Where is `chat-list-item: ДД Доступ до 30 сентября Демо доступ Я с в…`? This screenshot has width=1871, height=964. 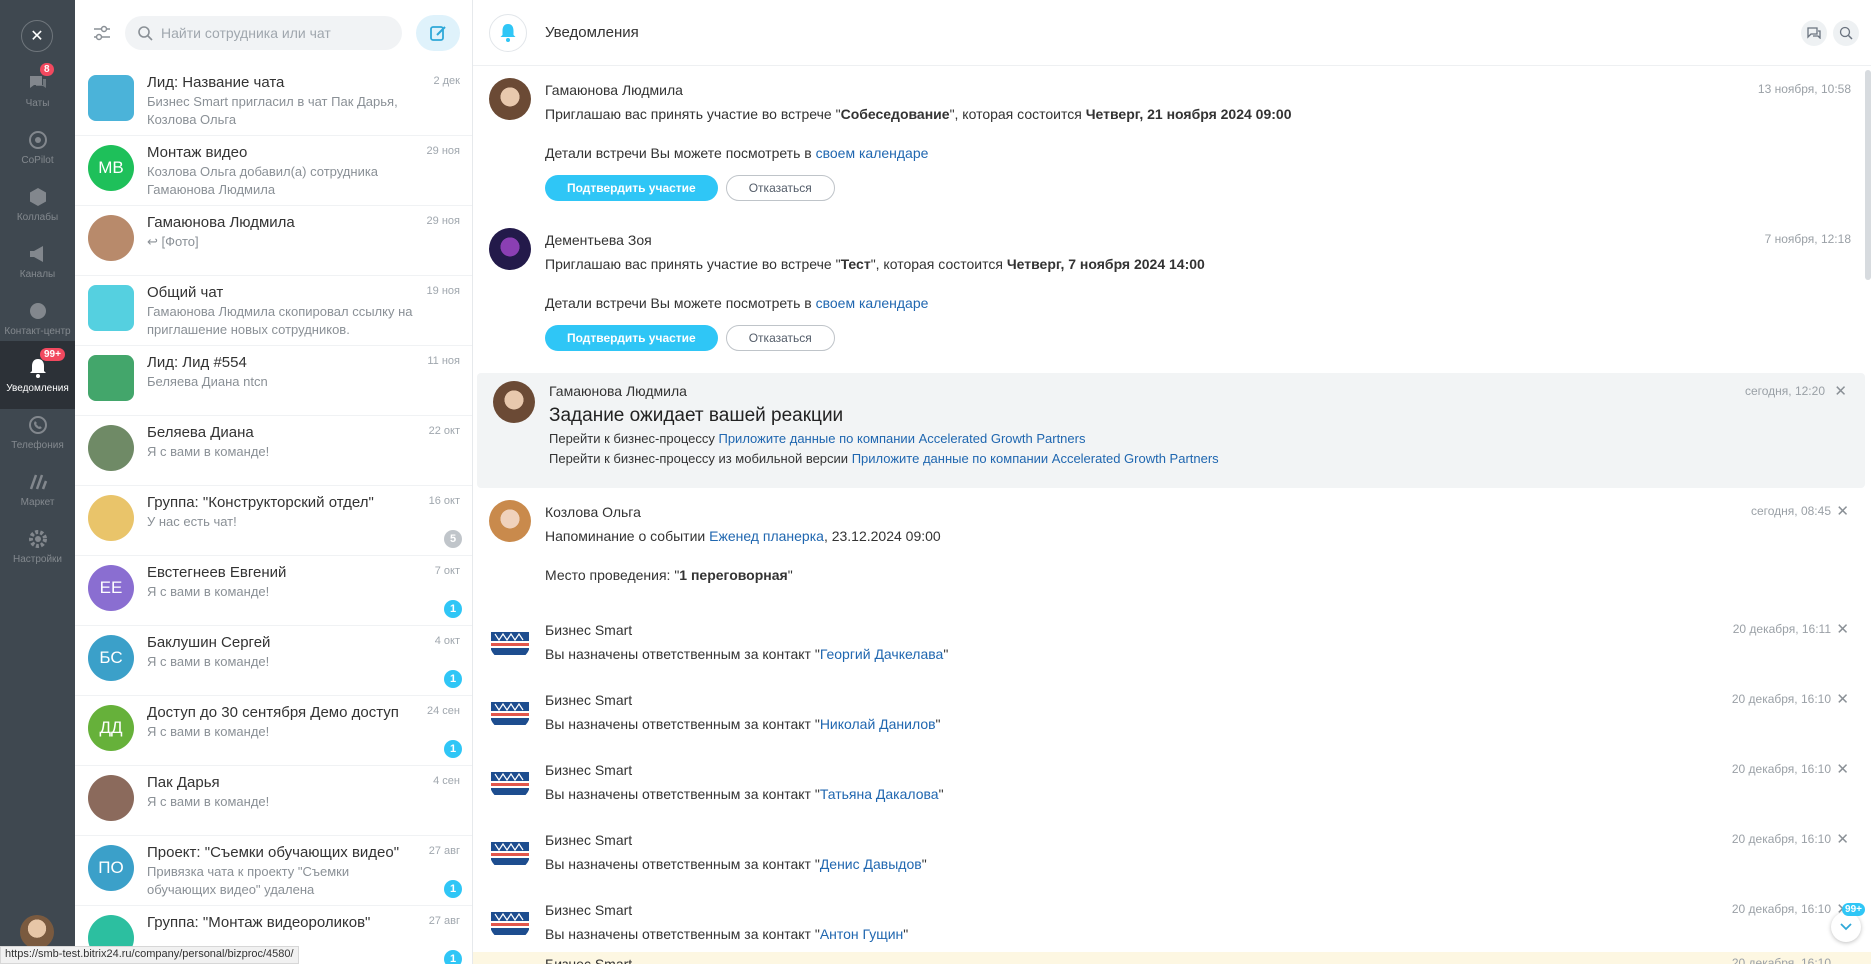
chat-list-item: ДД Доступ до 30 сентября Демо доступ Я с в… is located at coordinates (273, 731).